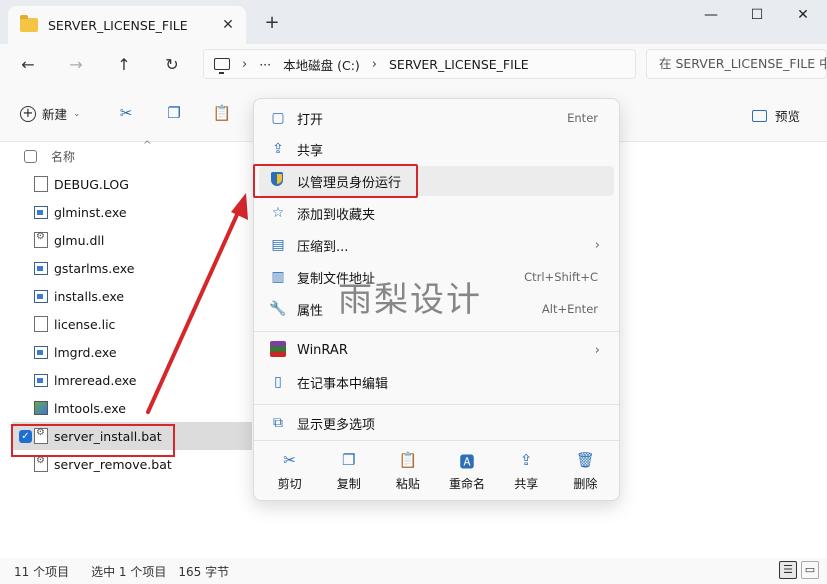 The image size is (827, 584). Describe the element at coordinates (93, 440) in the screenshot. I see `selected-file-highlight` at that location.